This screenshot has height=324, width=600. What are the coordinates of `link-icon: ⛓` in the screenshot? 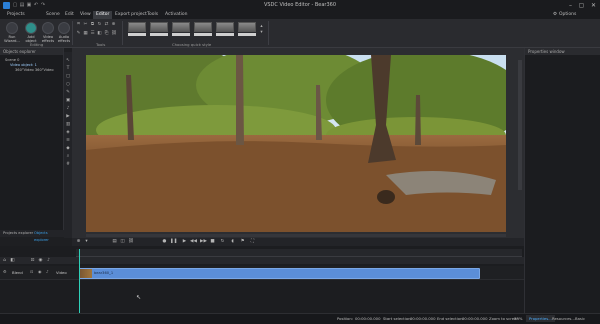 It's located at (114, 33).